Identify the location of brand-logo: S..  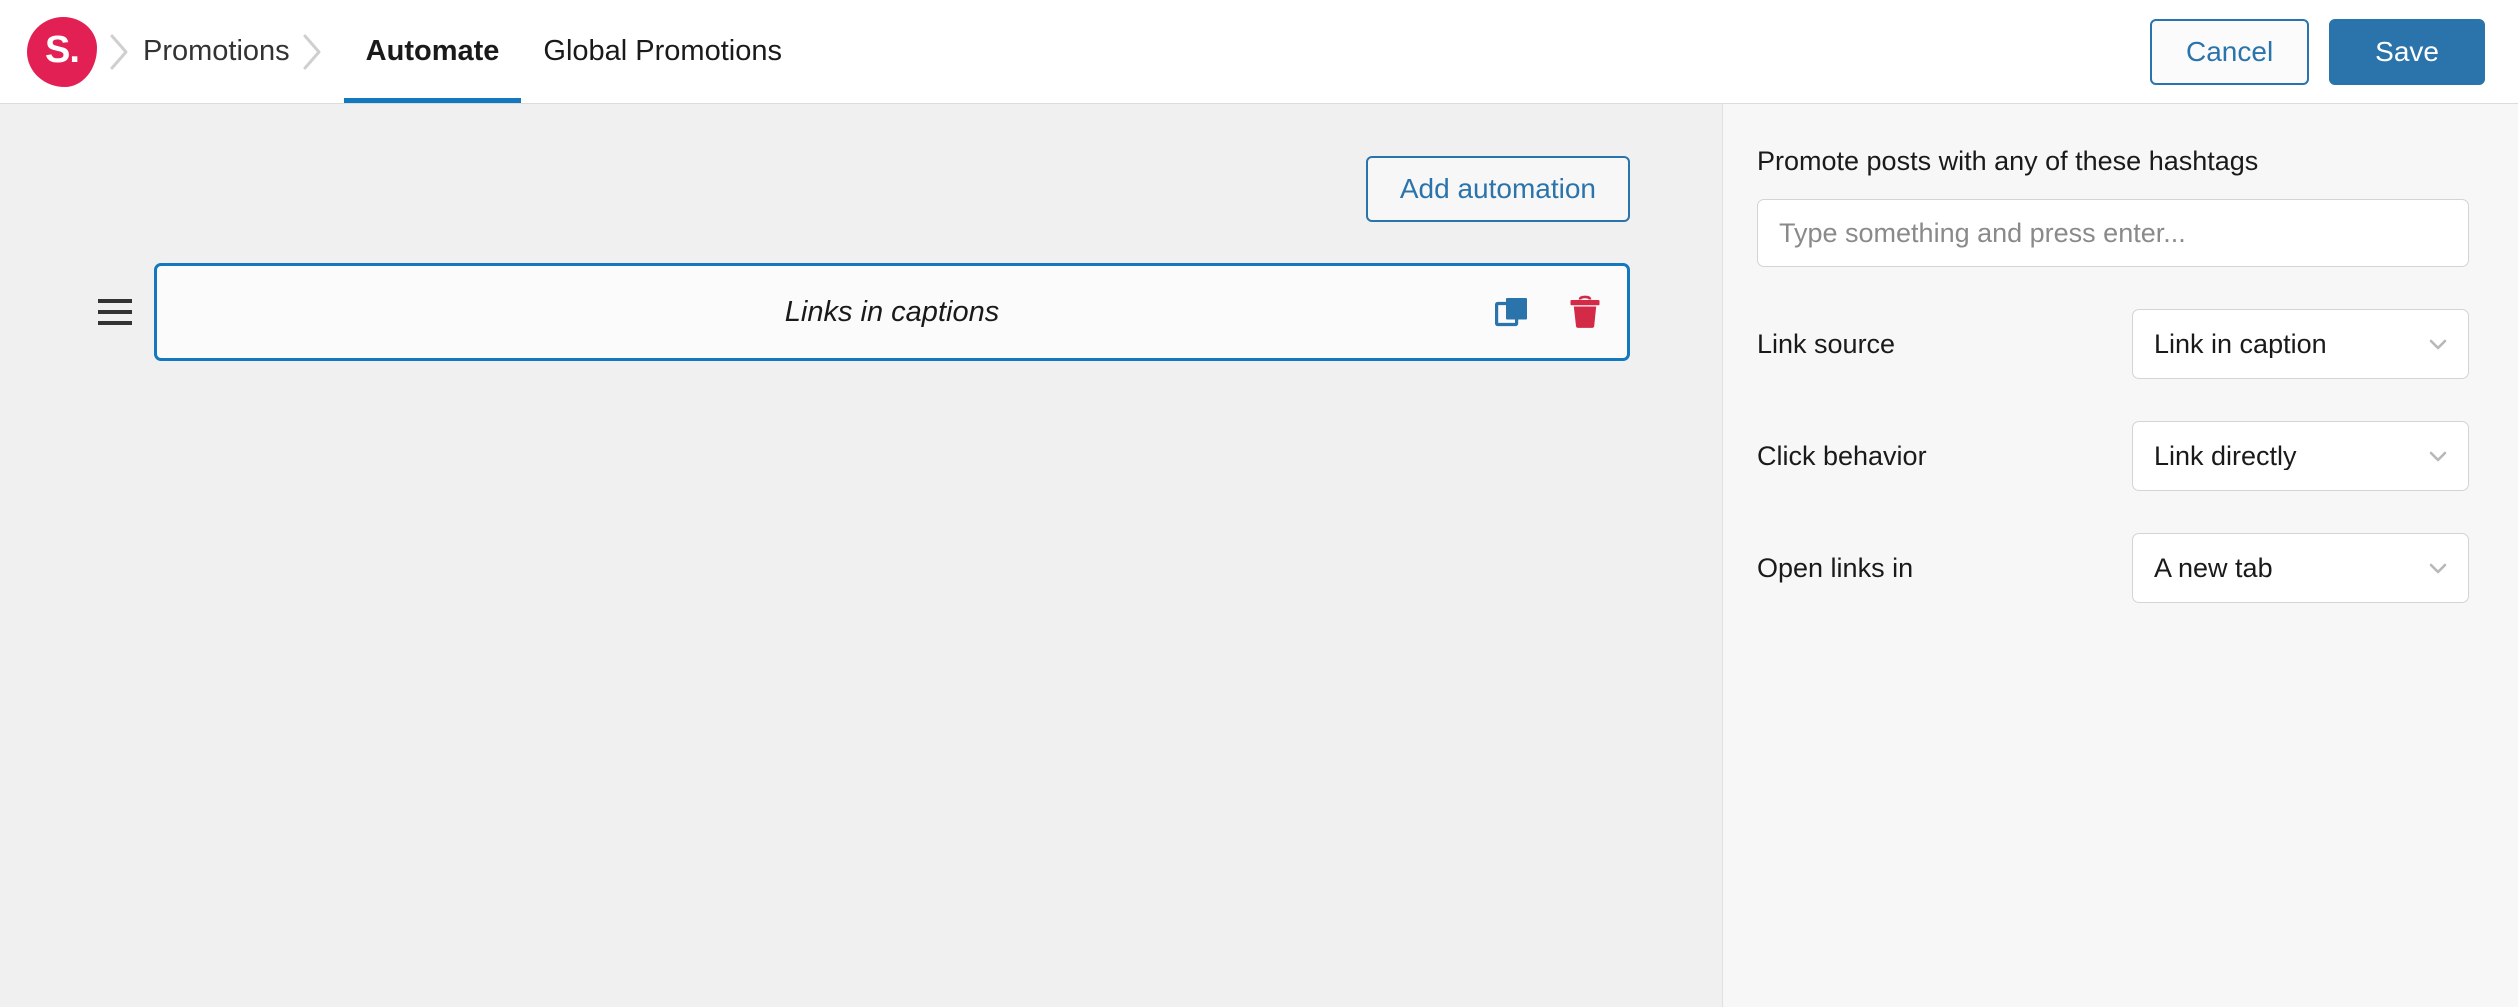
(62, 51).